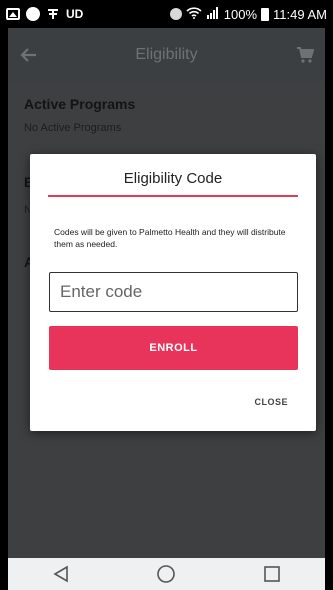 The image size is (333, 590). Describe the element at coordinates (305, 55) in the screenshot. I see `shopping-cart-icon` at that location.